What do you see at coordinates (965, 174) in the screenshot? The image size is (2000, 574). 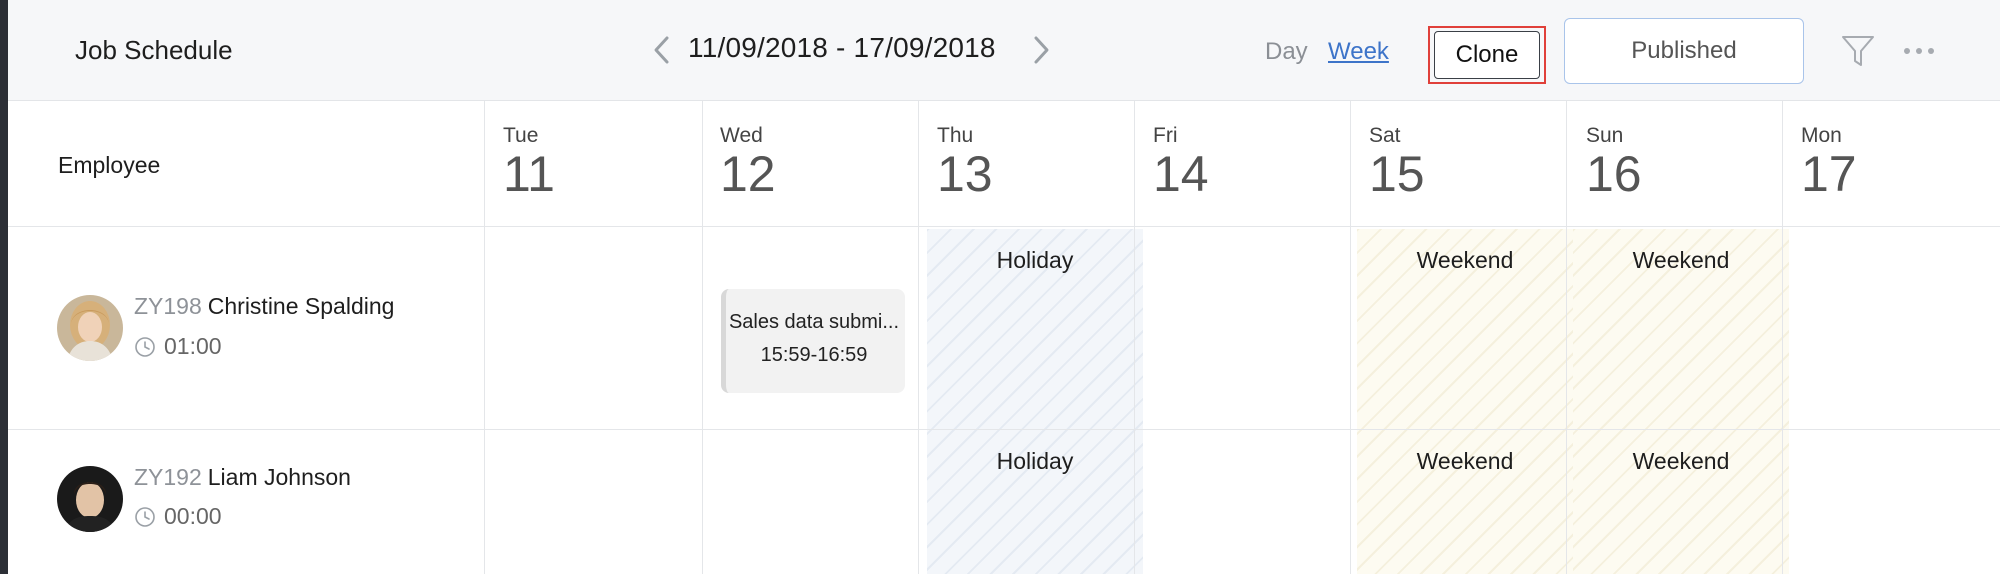 I see `day-number: 13` at bounding box center [965, 174].